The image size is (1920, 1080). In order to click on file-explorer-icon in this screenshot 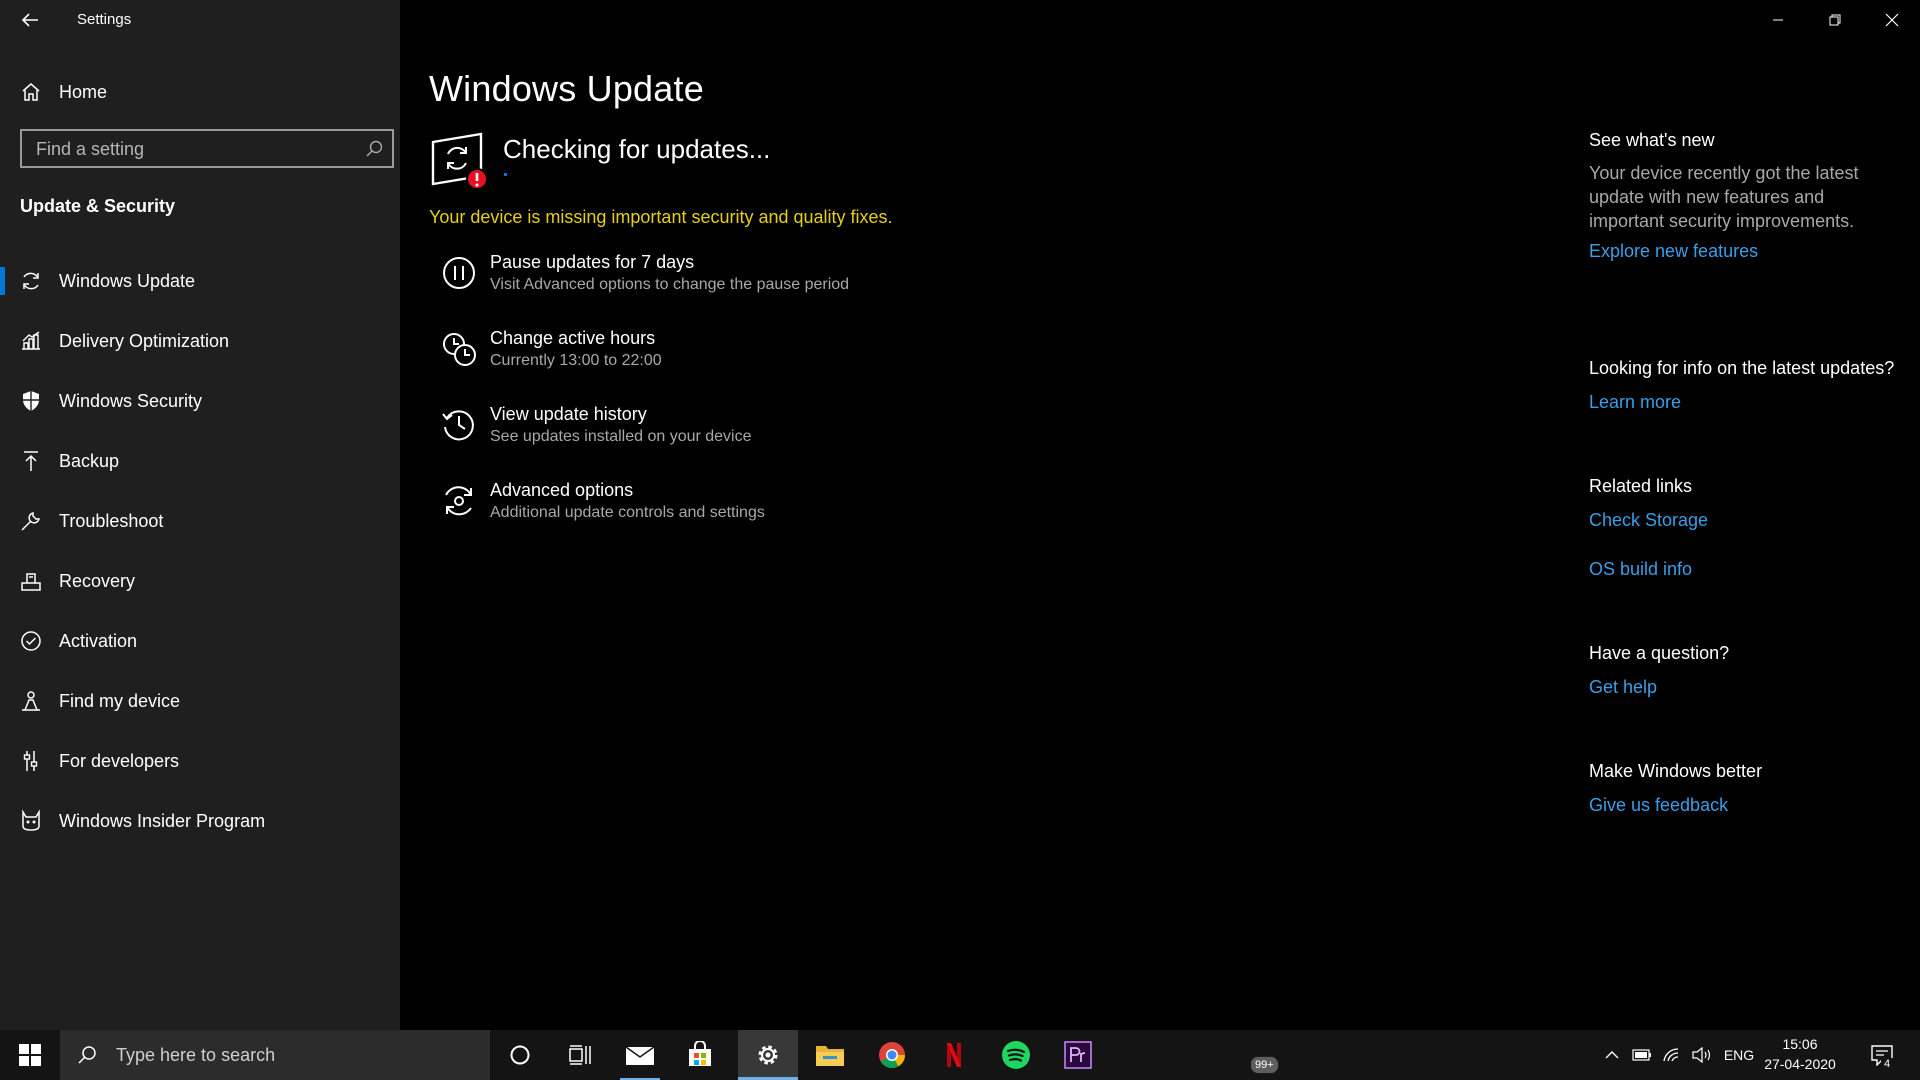, I will do `click(830, 1056)`.